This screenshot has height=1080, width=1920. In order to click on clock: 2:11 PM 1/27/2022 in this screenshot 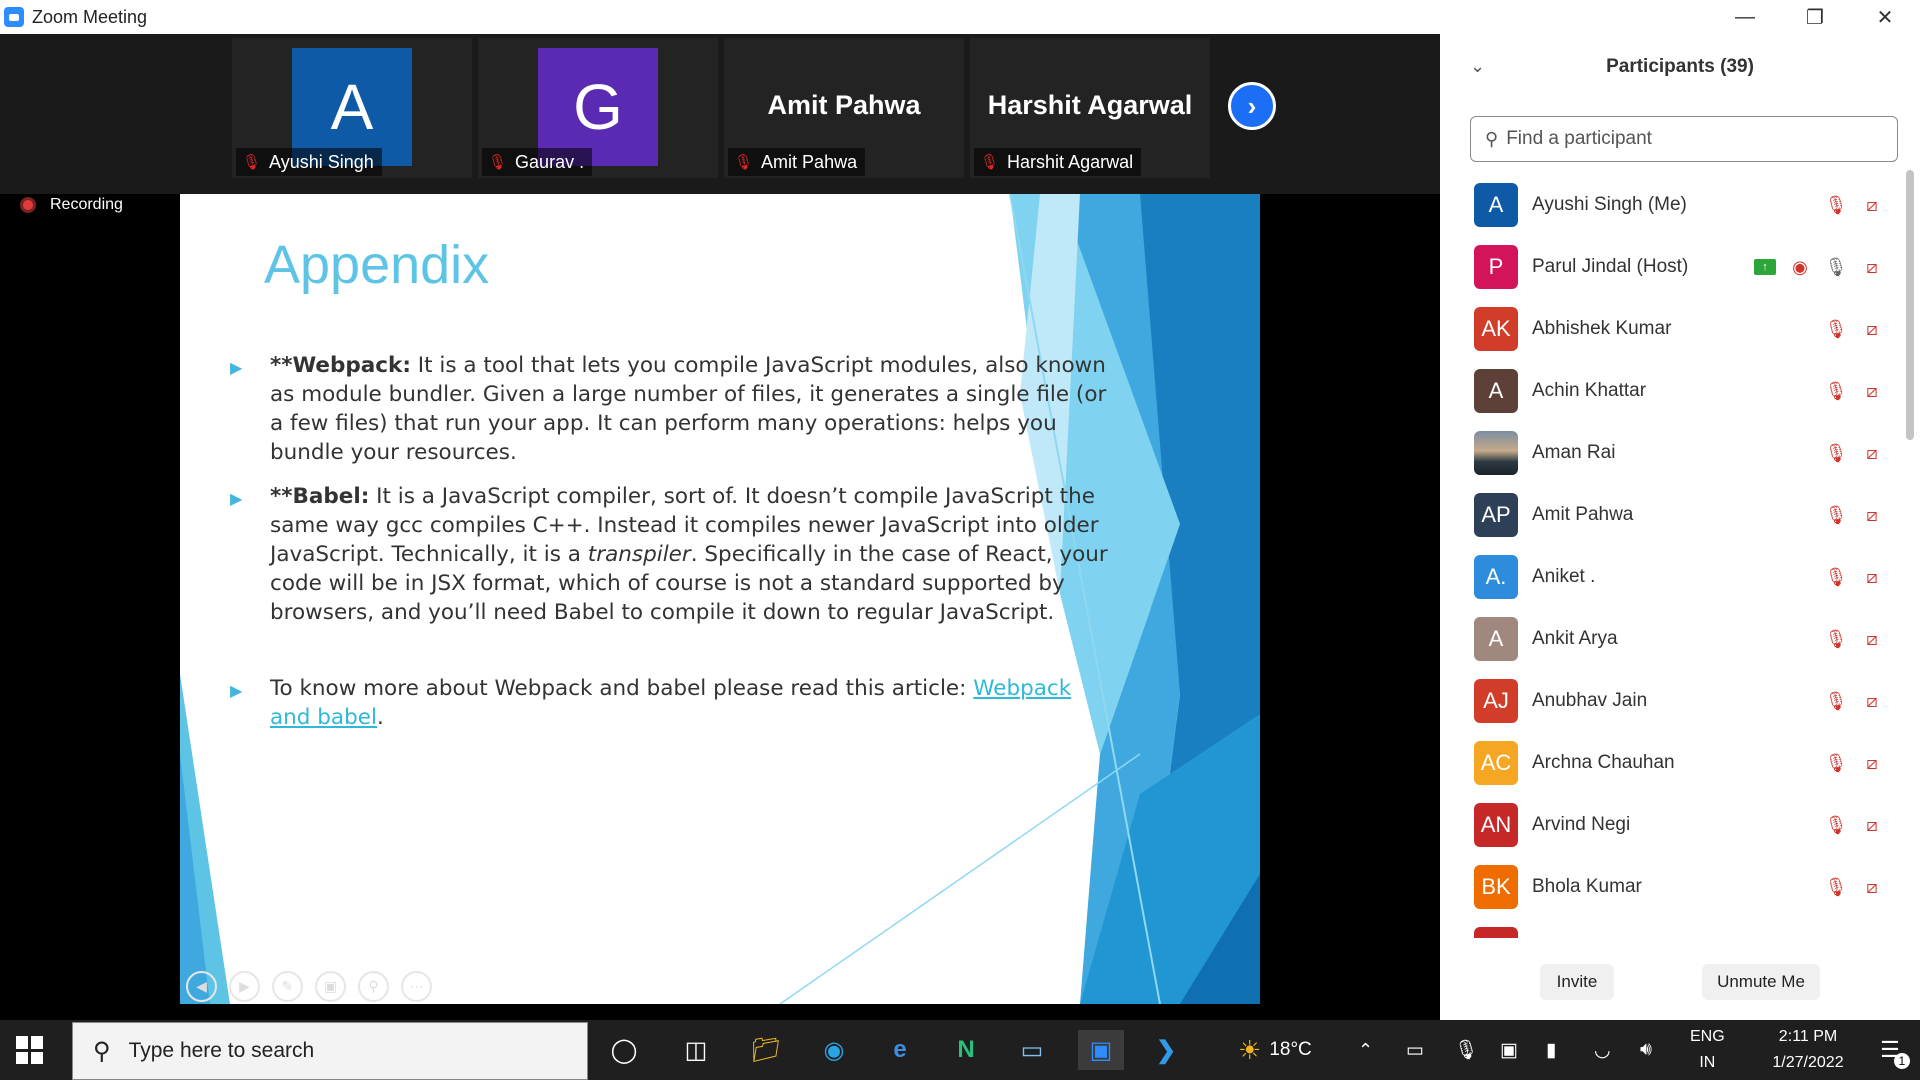, I will do `click(1808, 1050)`.